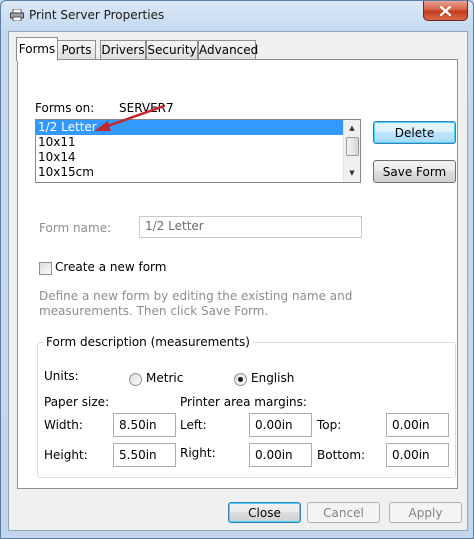 The height and width of the screenshot is (539, 474). Describe the element at coordinates (425, 512) in the screenshot. I see `apply-button: Apply` at that location.